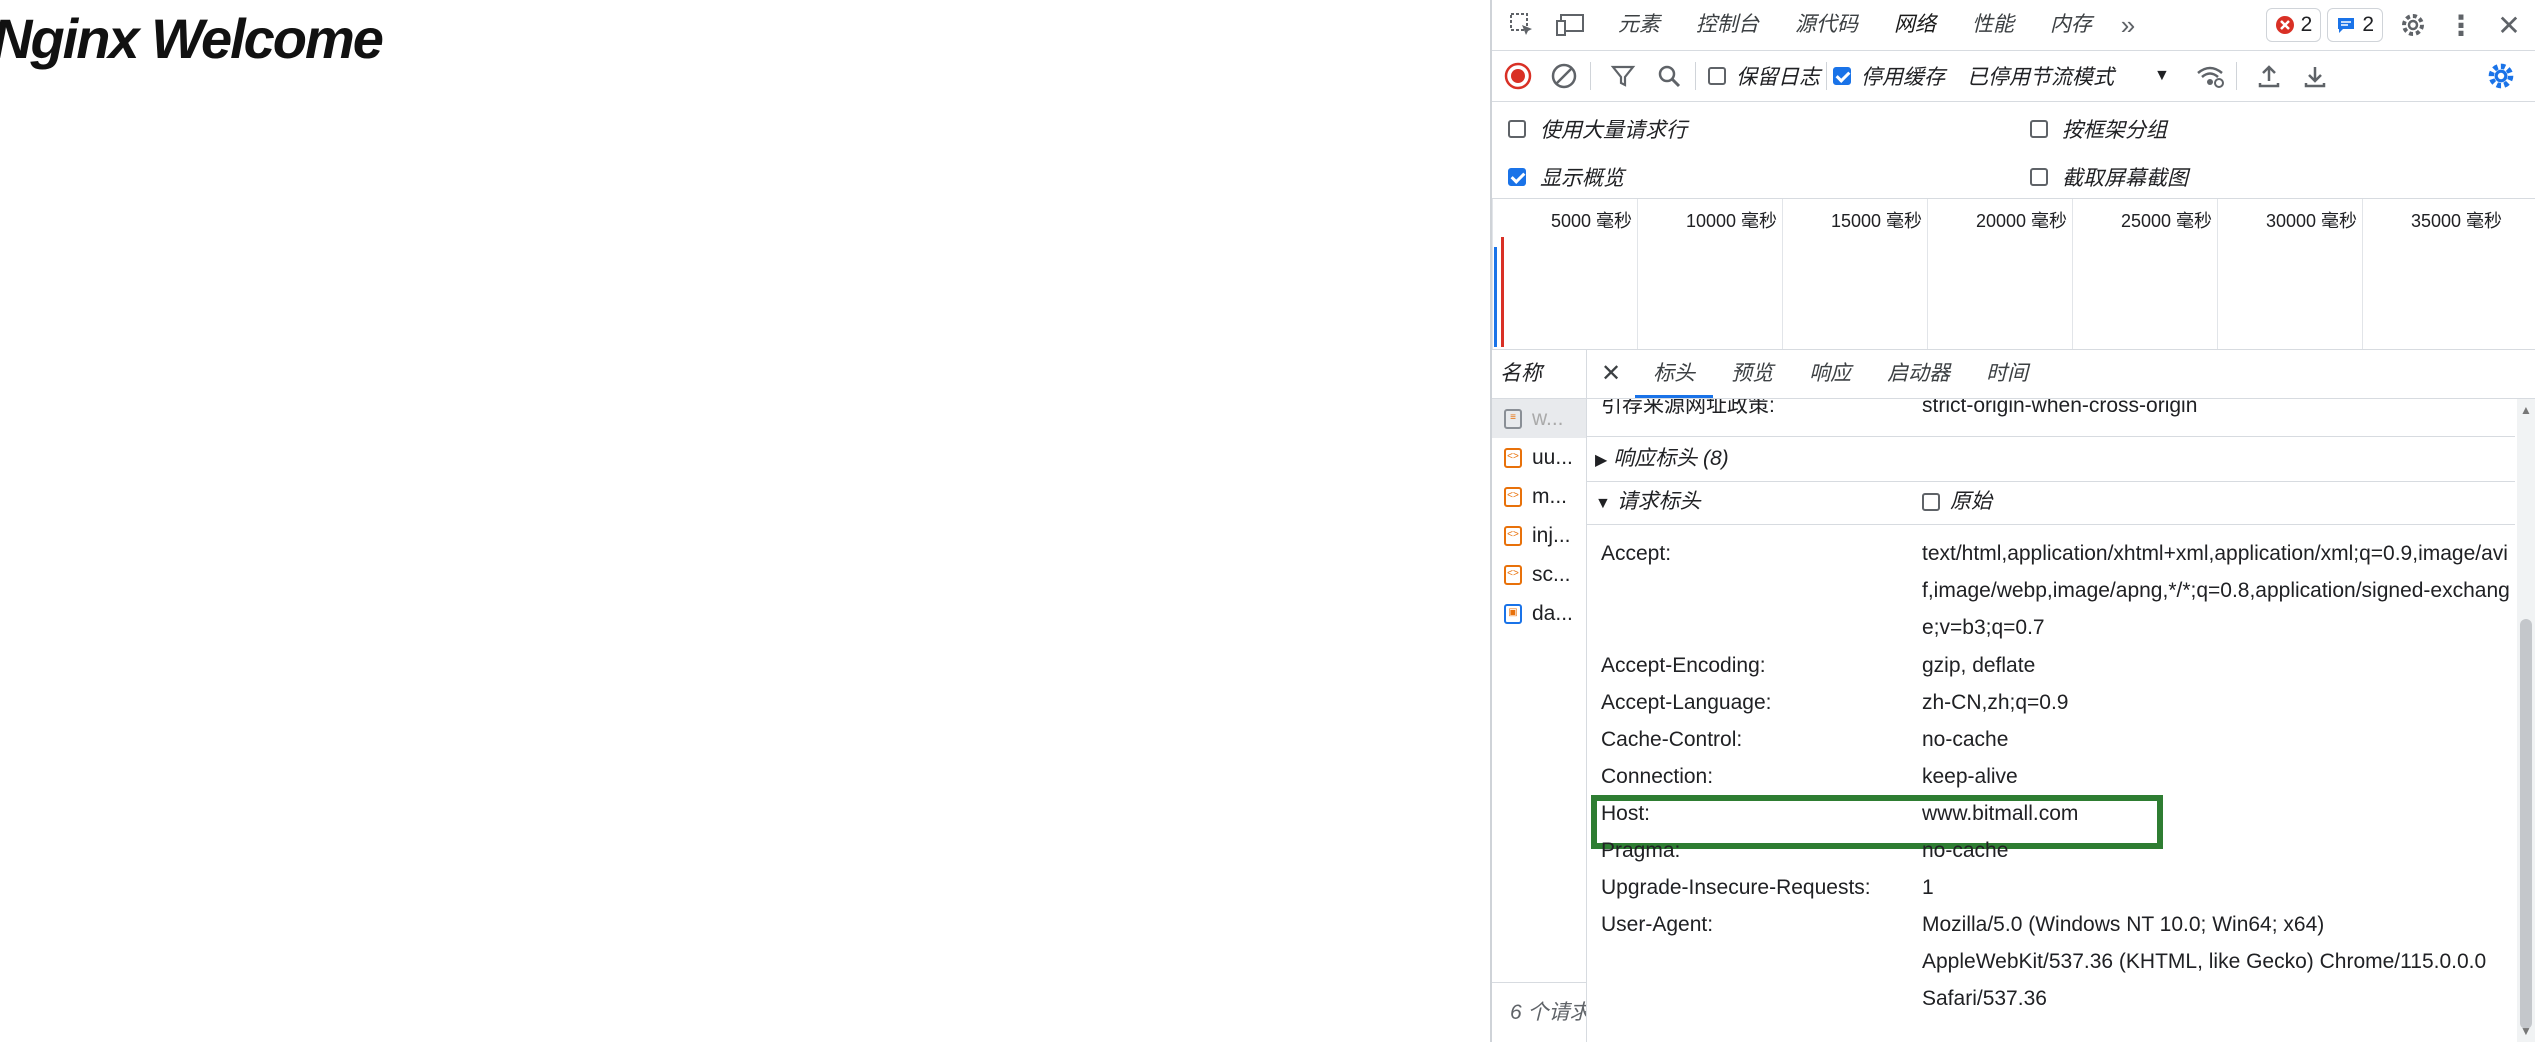 This screenshot has width=2535, height=1042. Describe the element at coordinates (2000, 274) in the screenshot. I see `overview-tick: 20000 毫秒` at that location.